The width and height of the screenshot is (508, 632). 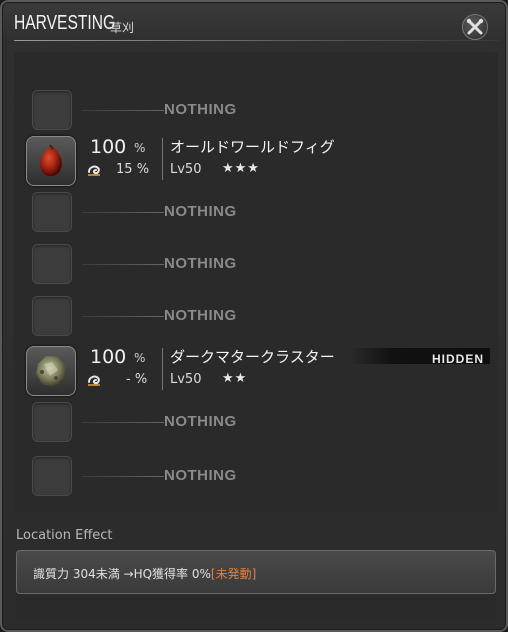 I want to click on hq-chance: 15 %, so click(x=132, y=169).